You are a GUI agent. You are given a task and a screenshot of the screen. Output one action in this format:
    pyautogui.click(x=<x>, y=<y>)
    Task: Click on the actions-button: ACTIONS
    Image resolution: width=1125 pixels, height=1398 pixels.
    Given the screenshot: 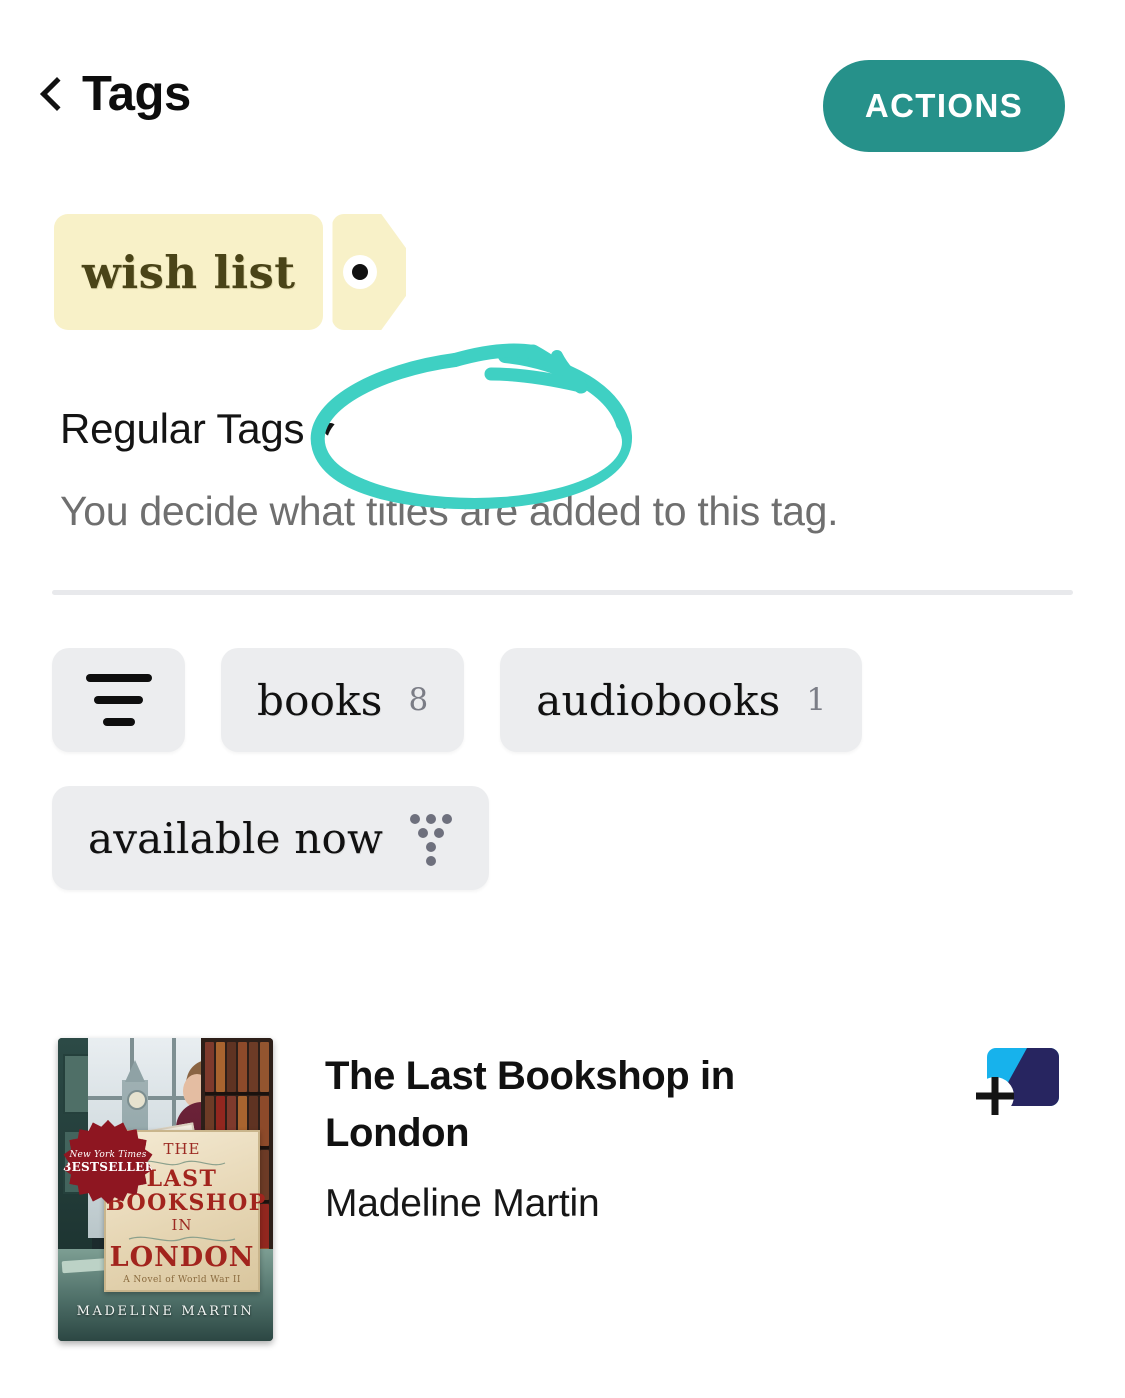 What is the action you would take?
    pyautogui.click(x=944, y=106)
    